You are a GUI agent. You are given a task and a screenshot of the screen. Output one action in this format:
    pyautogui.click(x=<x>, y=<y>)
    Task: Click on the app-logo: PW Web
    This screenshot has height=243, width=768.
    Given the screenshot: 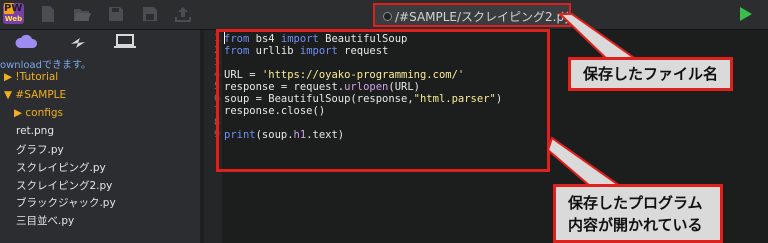 What is the action you would take?
    pyautogui.click(x=13, y=13)
    